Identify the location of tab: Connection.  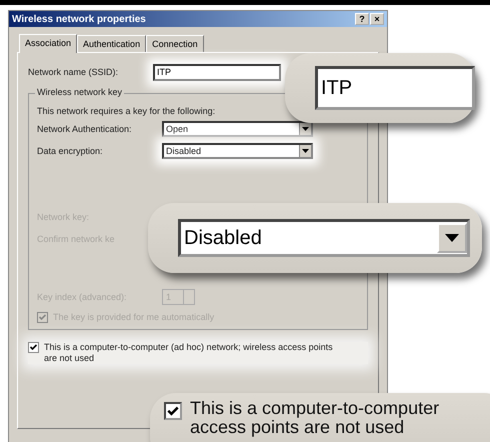
(175, 43).